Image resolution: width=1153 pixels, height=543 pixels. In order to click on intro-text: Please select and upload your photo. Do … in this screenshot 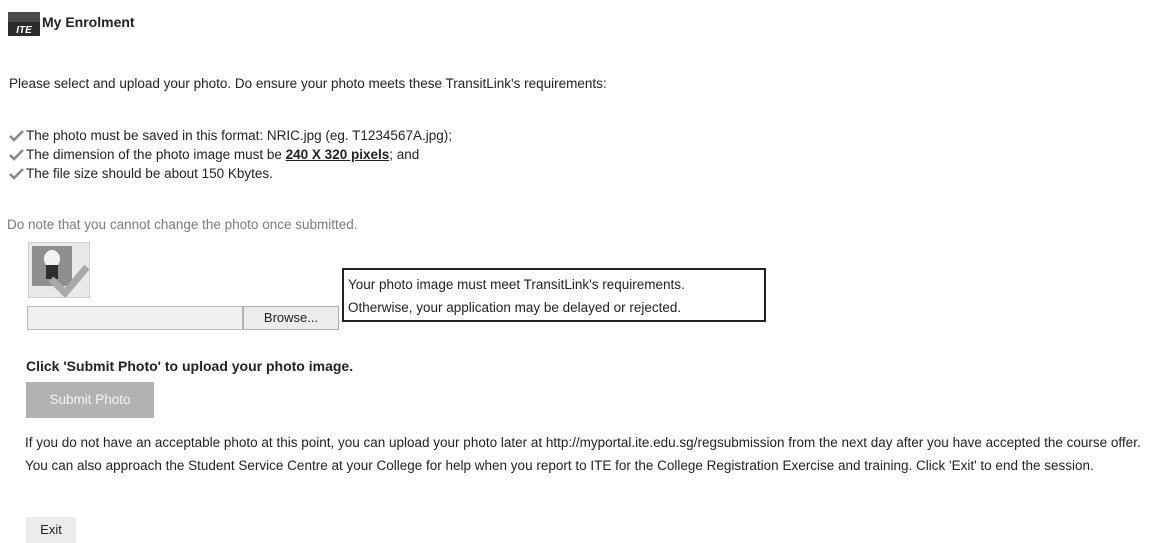, I will do `click(308, 83)`.